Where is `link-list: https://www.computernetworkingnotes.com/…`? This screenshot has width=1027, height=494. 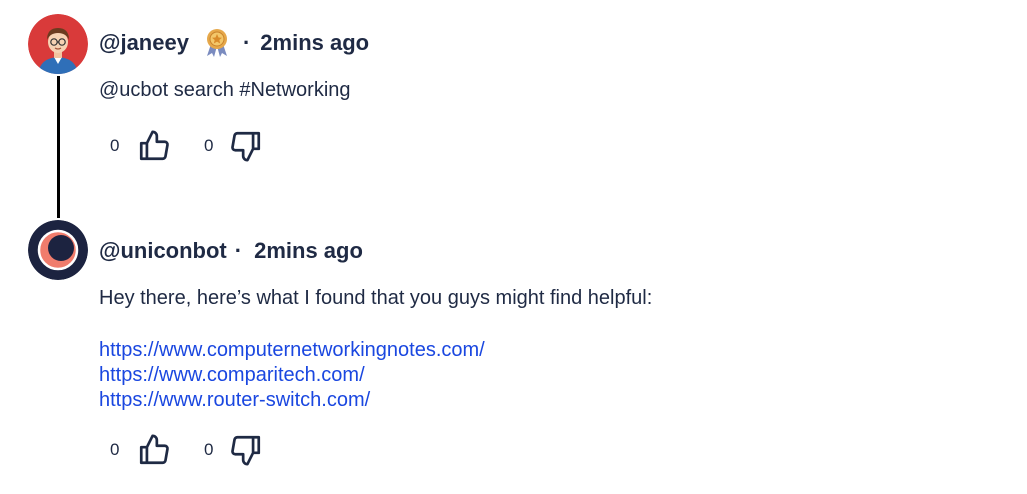 link-list: https://www.computernetworkingnotes.com/… is located at coordinates (292, 375).